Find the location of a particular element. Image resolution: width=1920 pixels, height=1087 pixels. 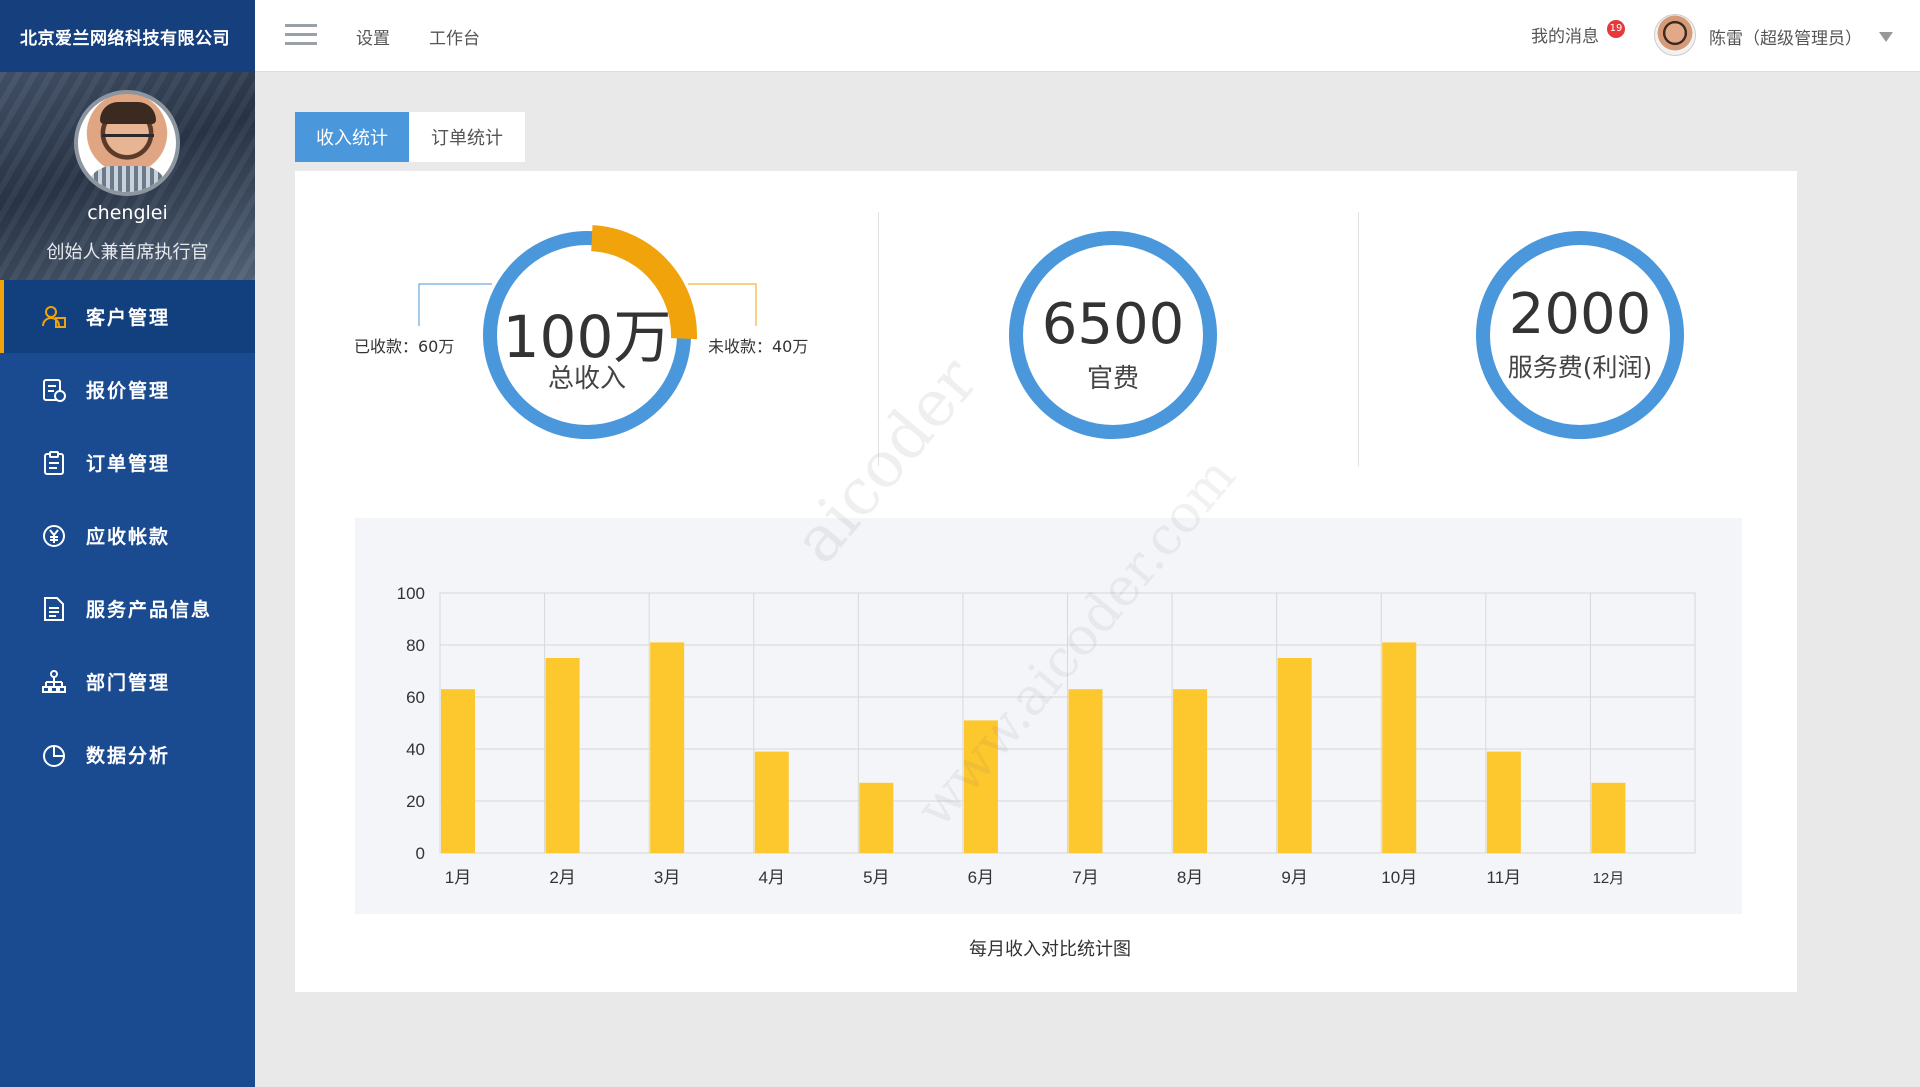

sidebar-item-label: 数据分析 is located at coordinates (128, 756).